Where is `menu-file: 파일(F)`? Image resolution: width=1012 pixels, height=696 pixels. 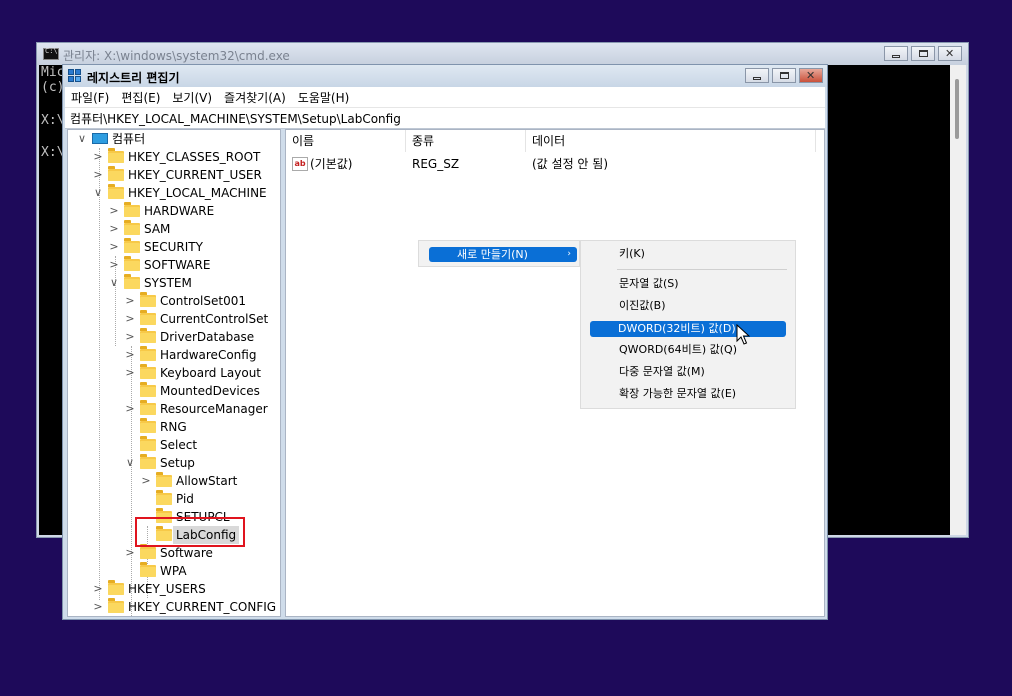 menu-file: 파일(F) is located at coordinates (90, 97).